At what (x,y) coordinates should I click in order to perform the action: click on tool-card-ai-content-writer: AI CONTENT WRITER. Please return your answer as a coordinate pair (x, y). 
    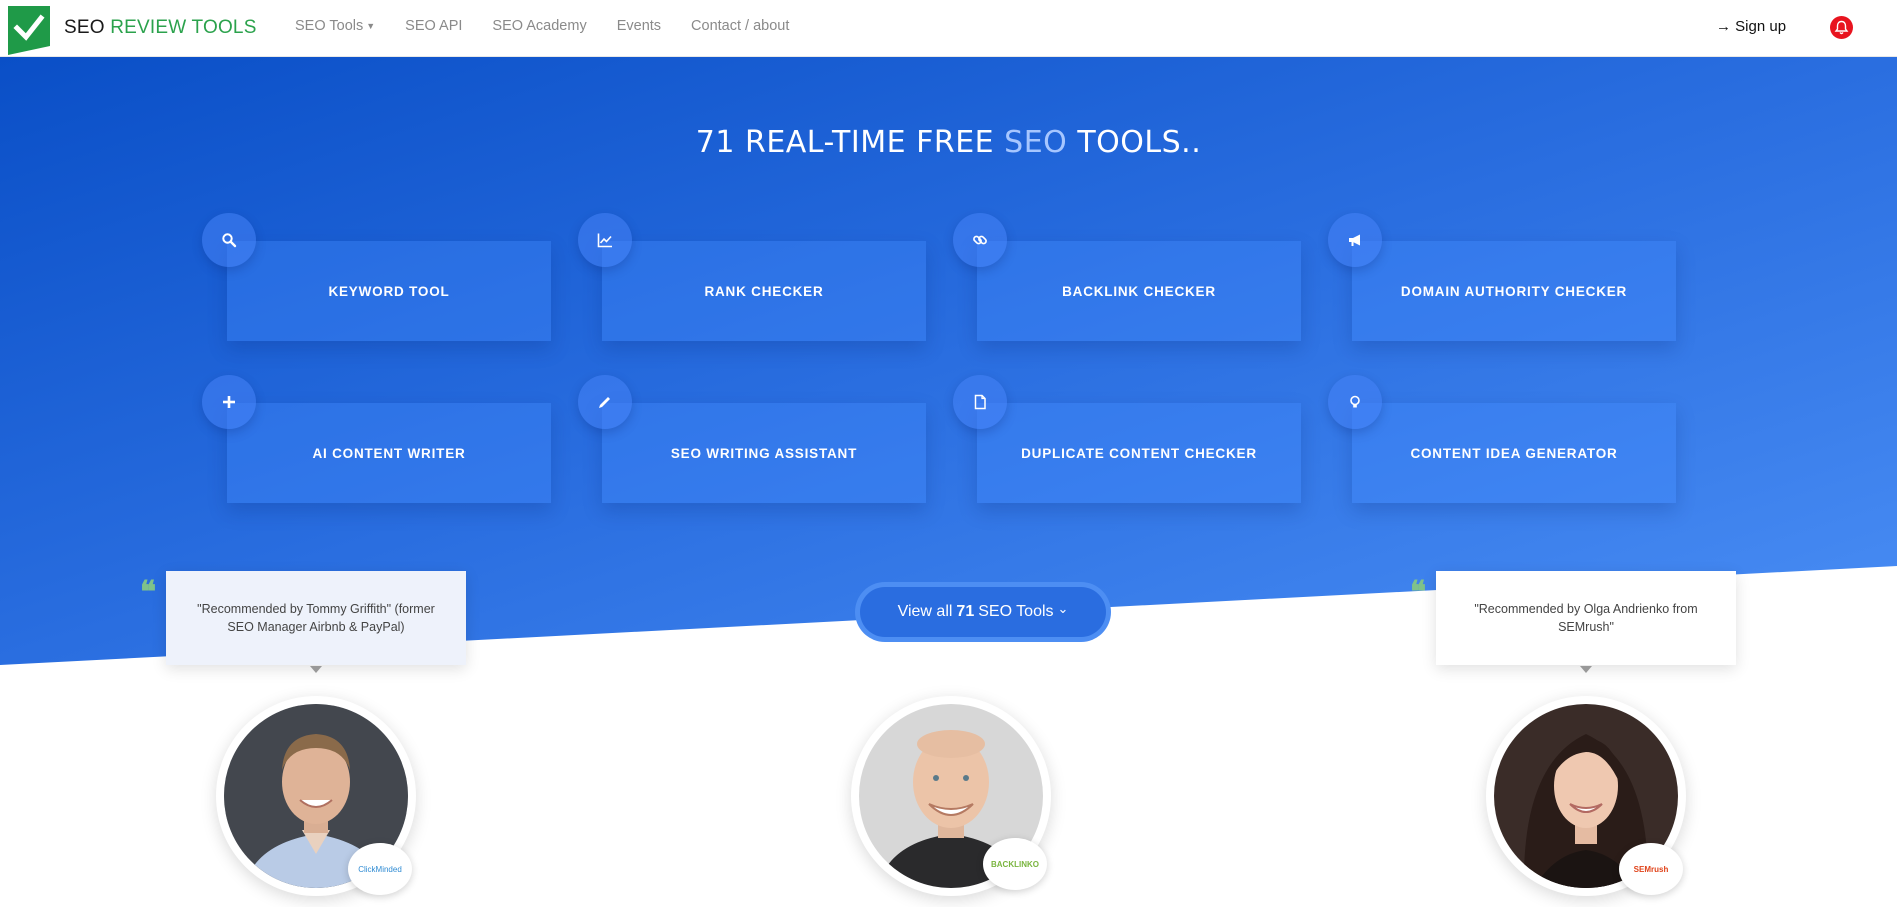
    Looking at the image, I should click on (389, 453).